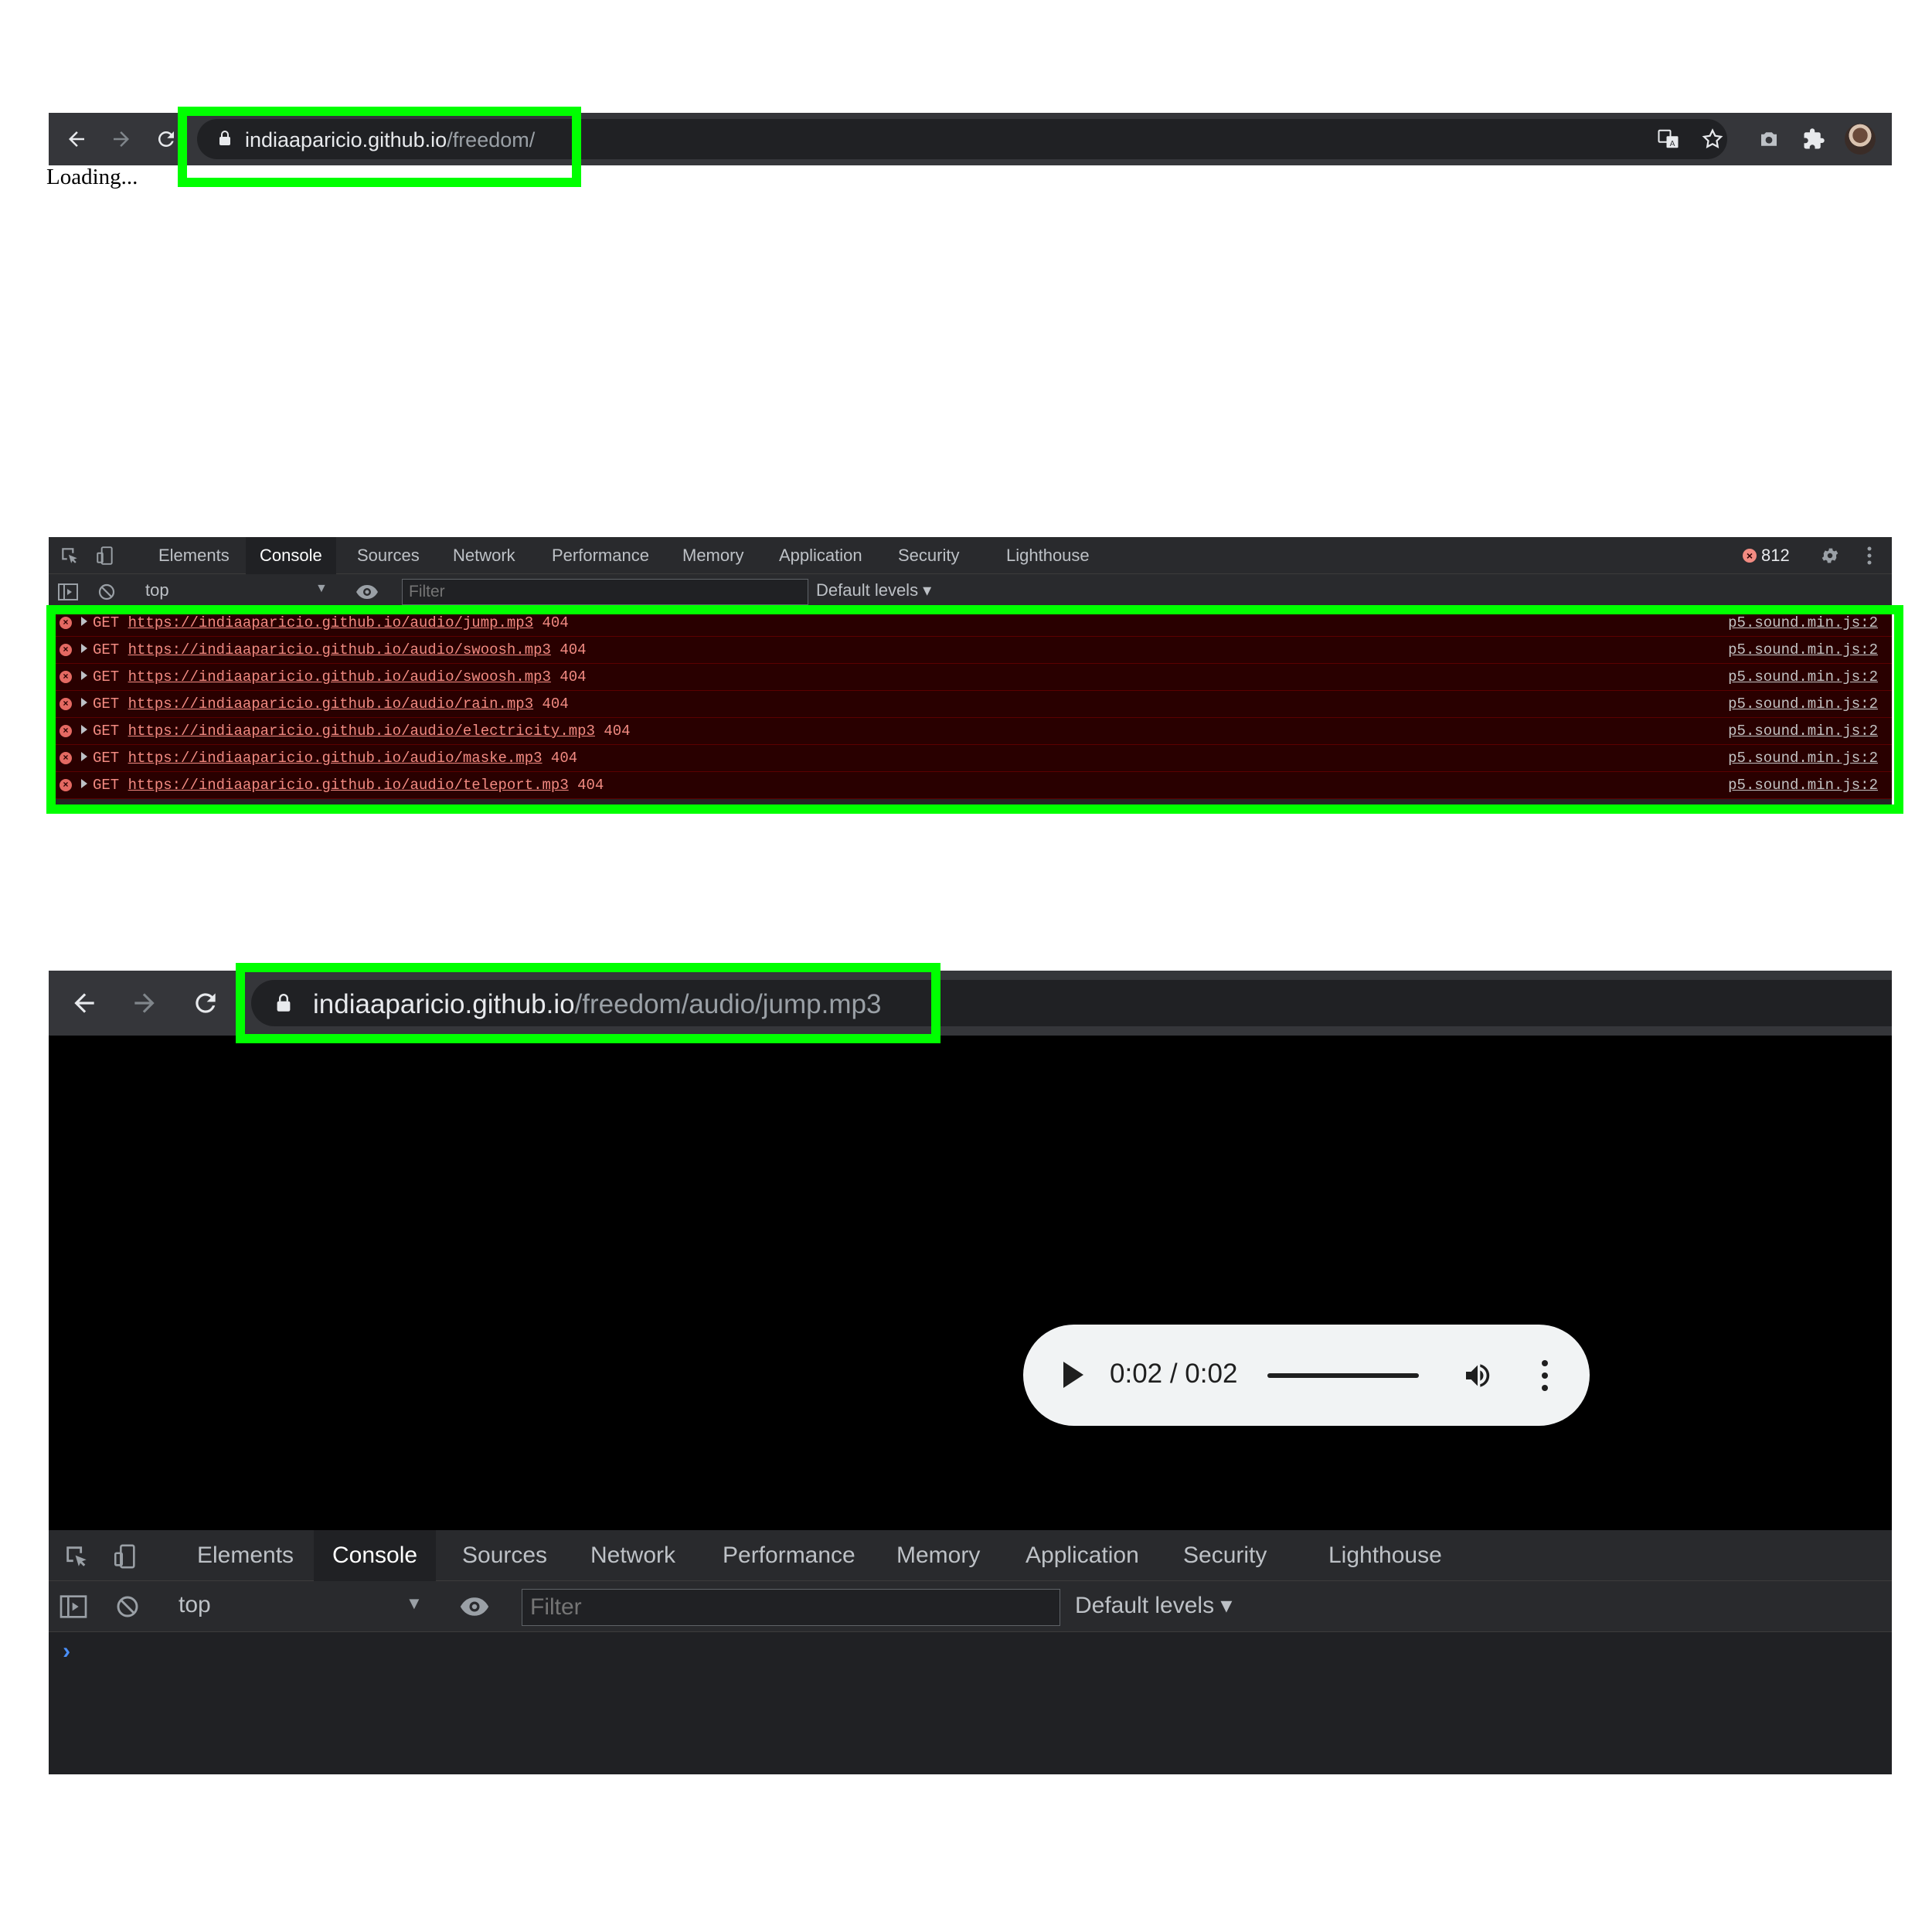  Describe the element at coordinates (66, 1653) in the screenshot. I see `console-prompt: ›` at that location.